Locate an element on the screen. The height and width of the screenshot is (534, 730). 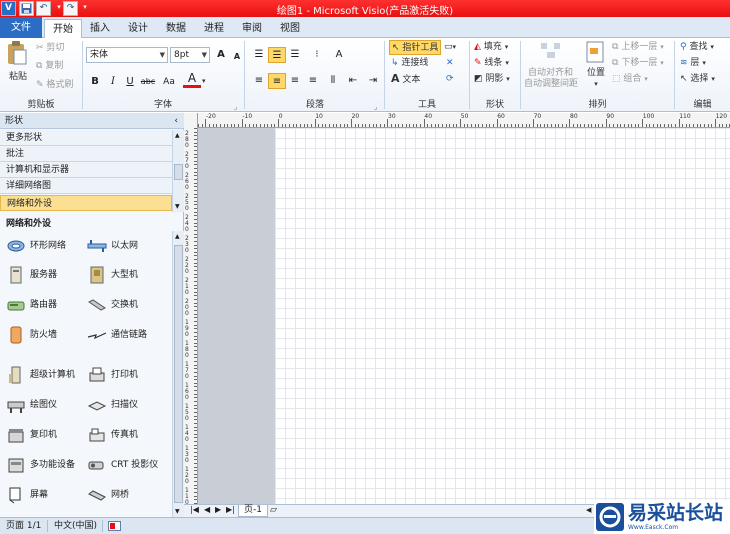
shadow-button: ◩ 阴影 ▾ is located at coordinates (492, 79).